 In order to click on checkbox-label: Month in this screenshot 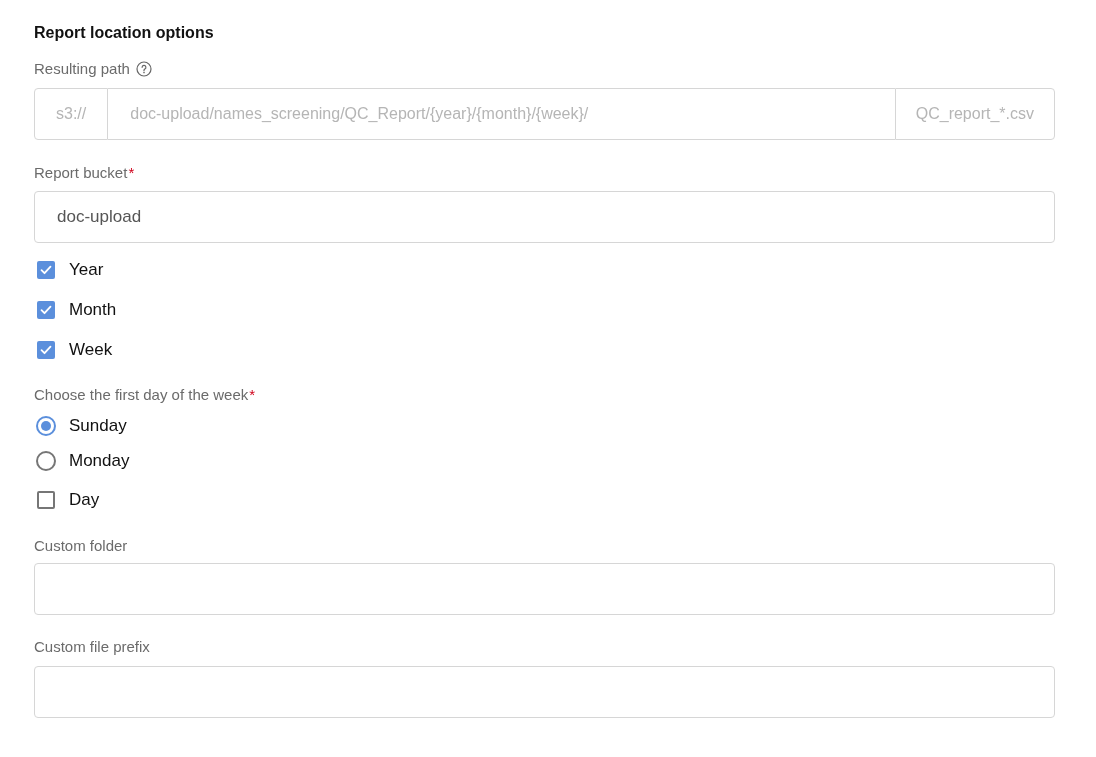, I will do `click(93, 310)`.